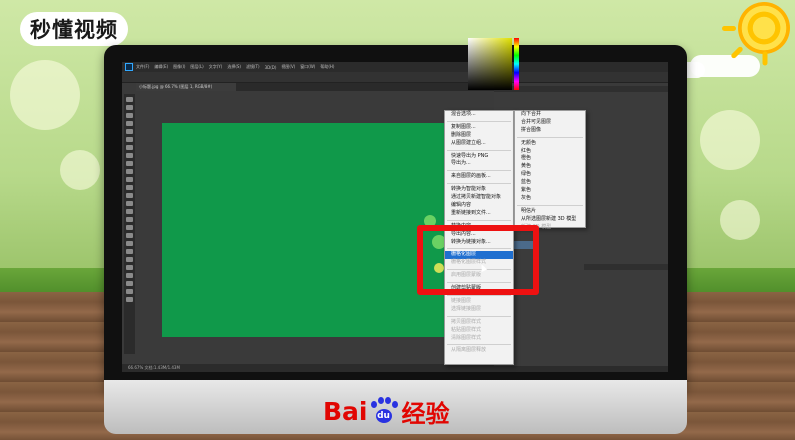 The width and height of the screenshot is (795, 440). What do you see at coordinates (626, 267) in the screenshot?
I see `layers-panel-header` at bounding box center [626, 267].